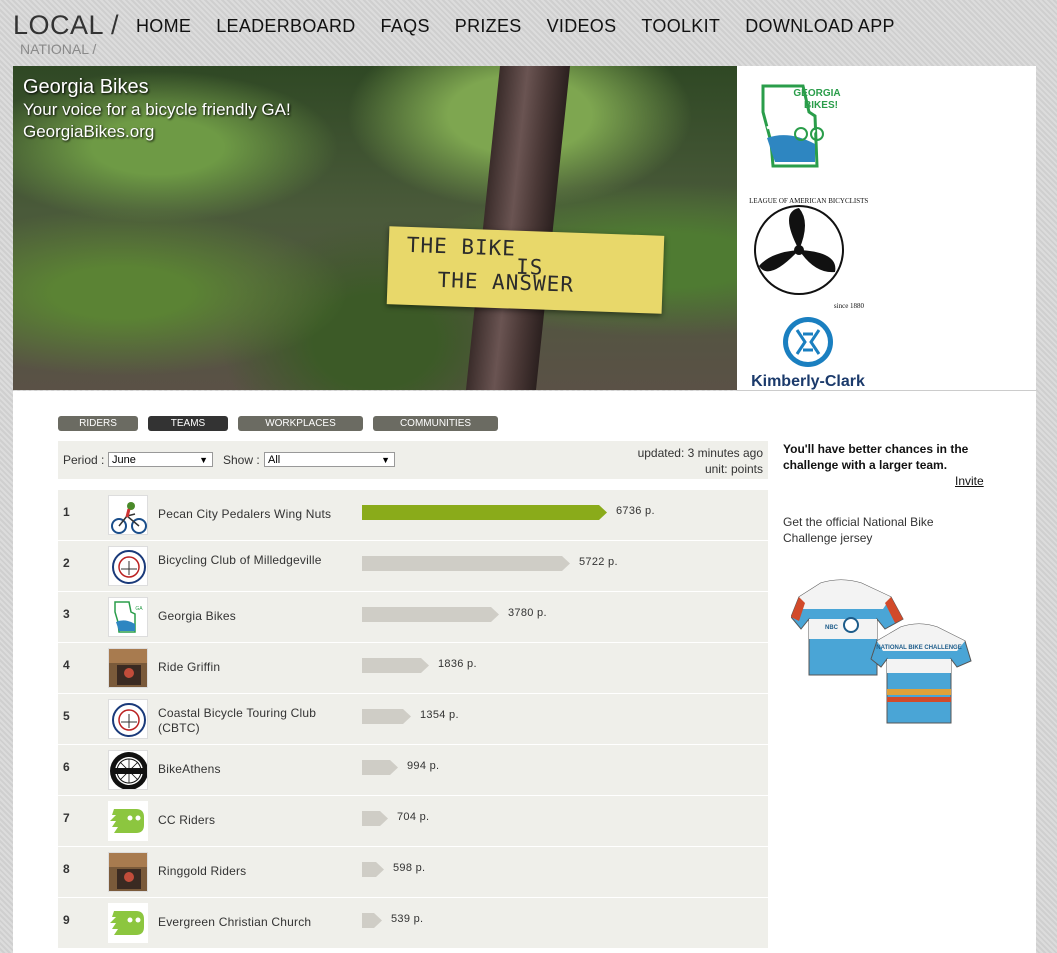  Describe the element at coordinates (253, 667) in the screenshot. I see `team-name: Ride Griffin` at that location.